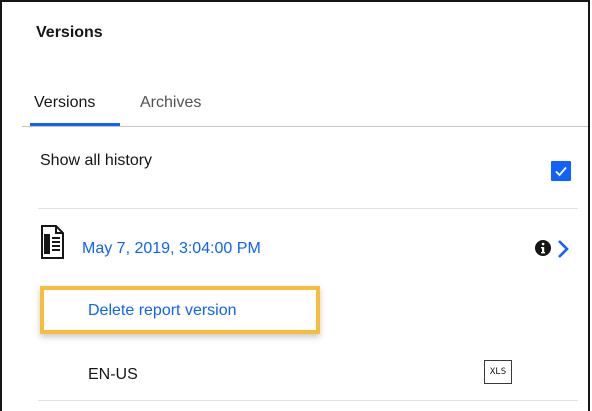  Describe the element at coordinates (69, 32) in the screenshot. I see `panel-title: Versions` at that location.